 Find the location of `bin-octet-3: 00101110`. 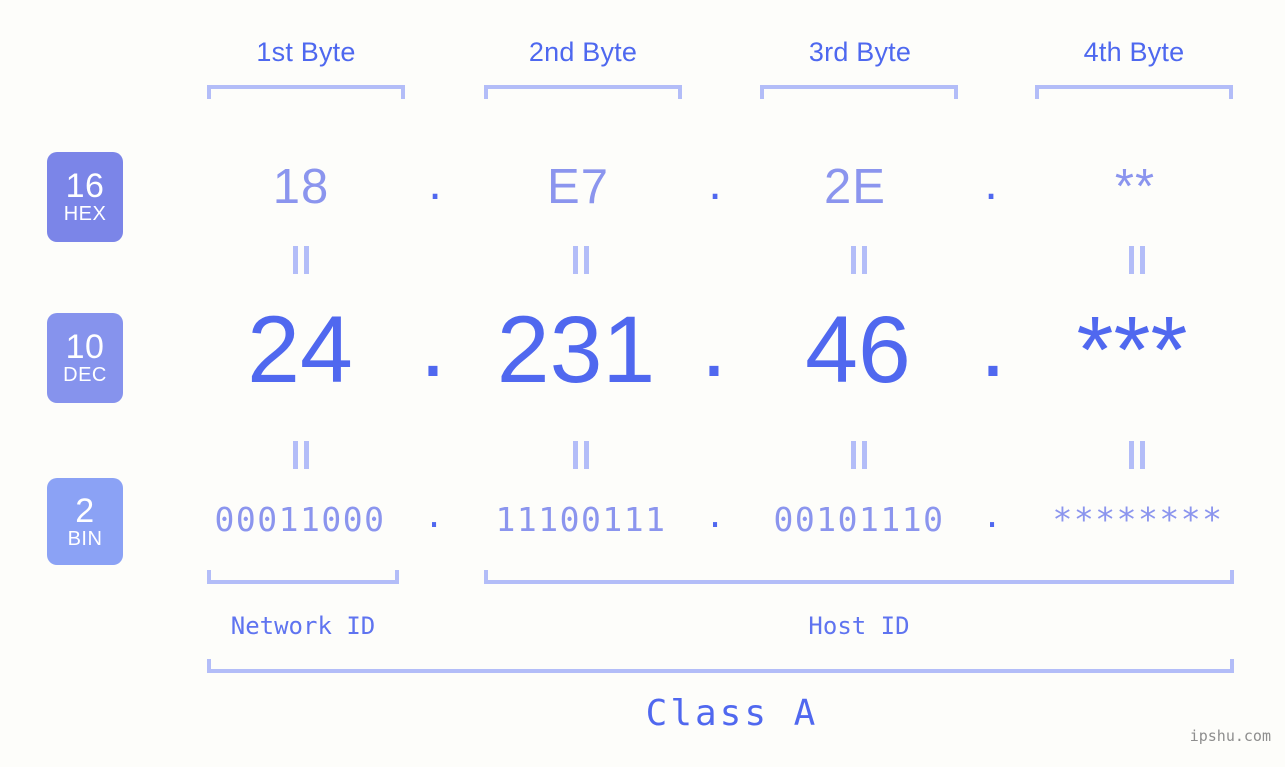

bin-octet-3: 00101110 is located at coordinates (859, 519).